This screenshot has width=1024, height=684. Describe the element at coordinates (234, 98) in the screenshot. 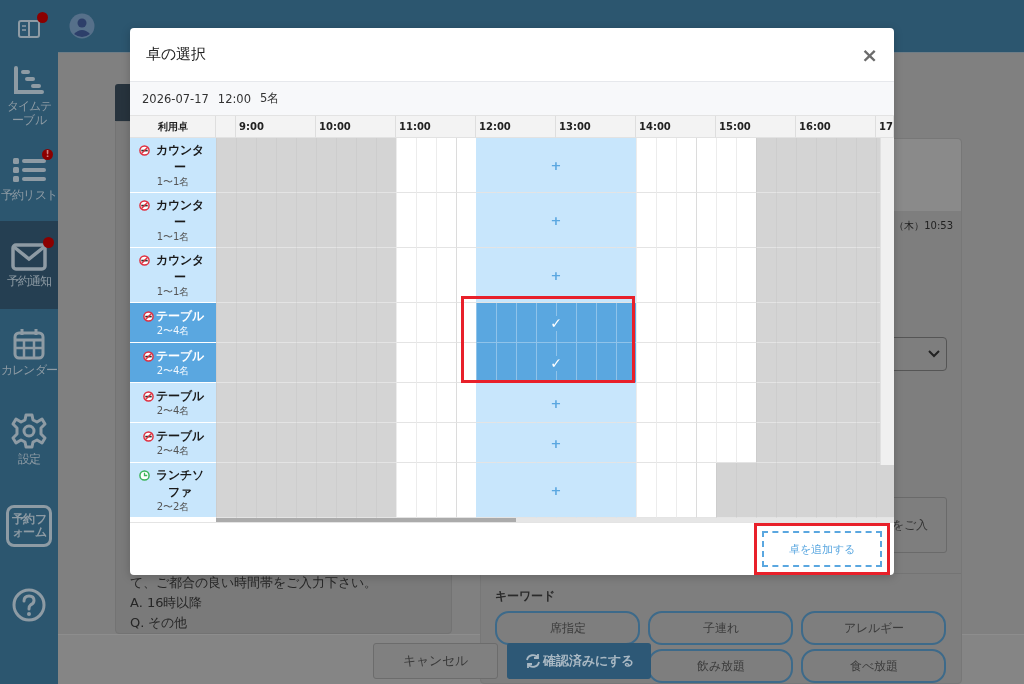

I see `time-text: 12:00` at that location.